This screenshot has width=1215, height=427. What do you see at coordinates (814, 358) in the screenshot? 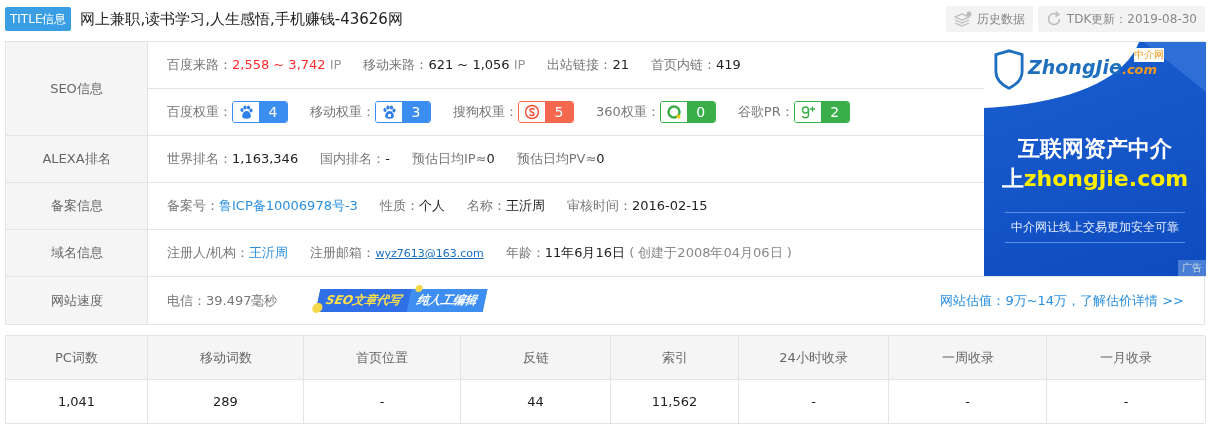
I see `column-header: 24小时收录` at bounding box center [814, 358].